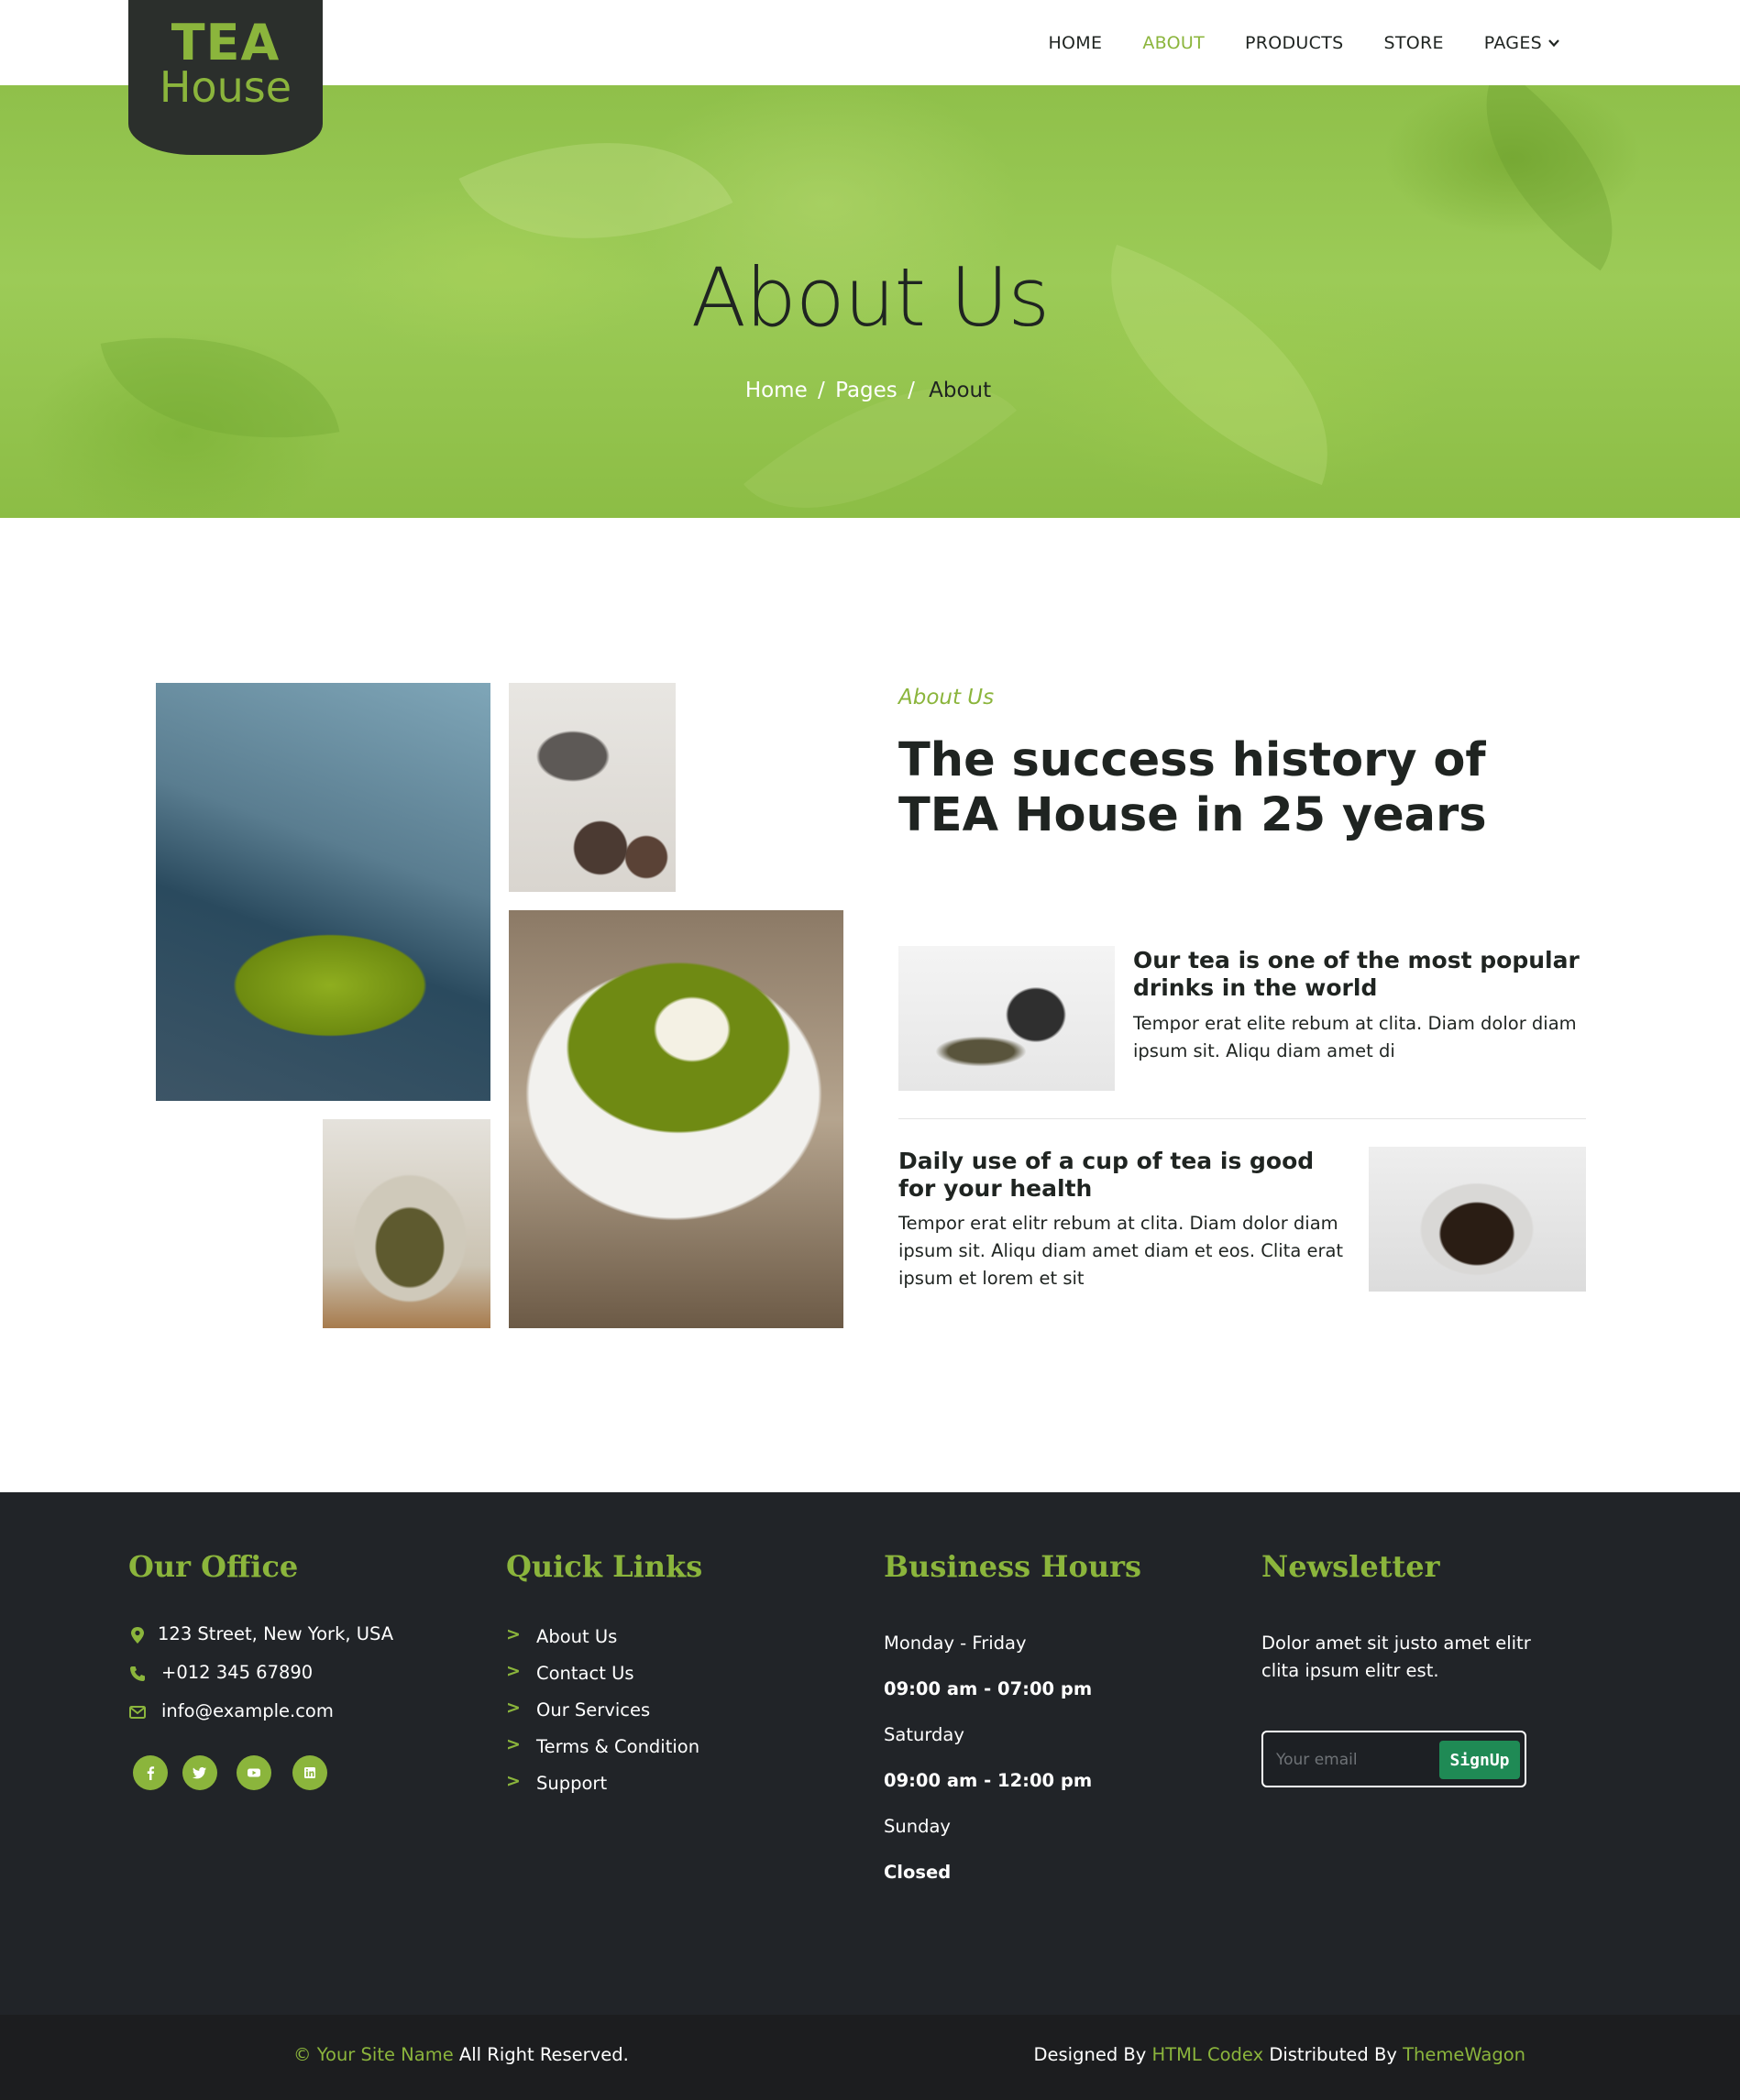 Image resolution: width=1740 pixels, height=2100 pixels. Describe the element at coordinates (1006, 1018) in the screenshot. I see `tea-jar-image` at that location.